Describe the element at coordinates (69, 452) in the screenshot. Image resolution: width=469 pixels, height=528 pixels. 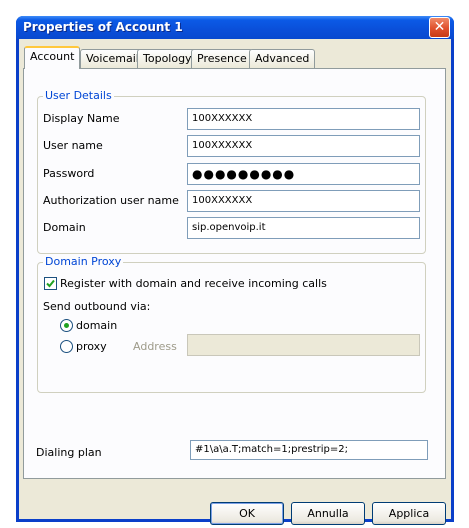
I see `dialing-plan-label: Dialing plan` at that location.